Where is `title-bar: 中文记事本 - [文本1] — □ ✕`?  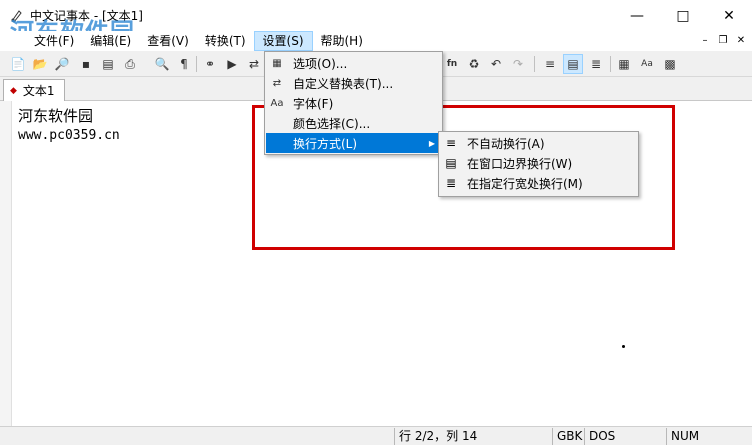 title-bar: 中文记事本 - [文本1] — □ ✕ is located at coordinates (376, 15).